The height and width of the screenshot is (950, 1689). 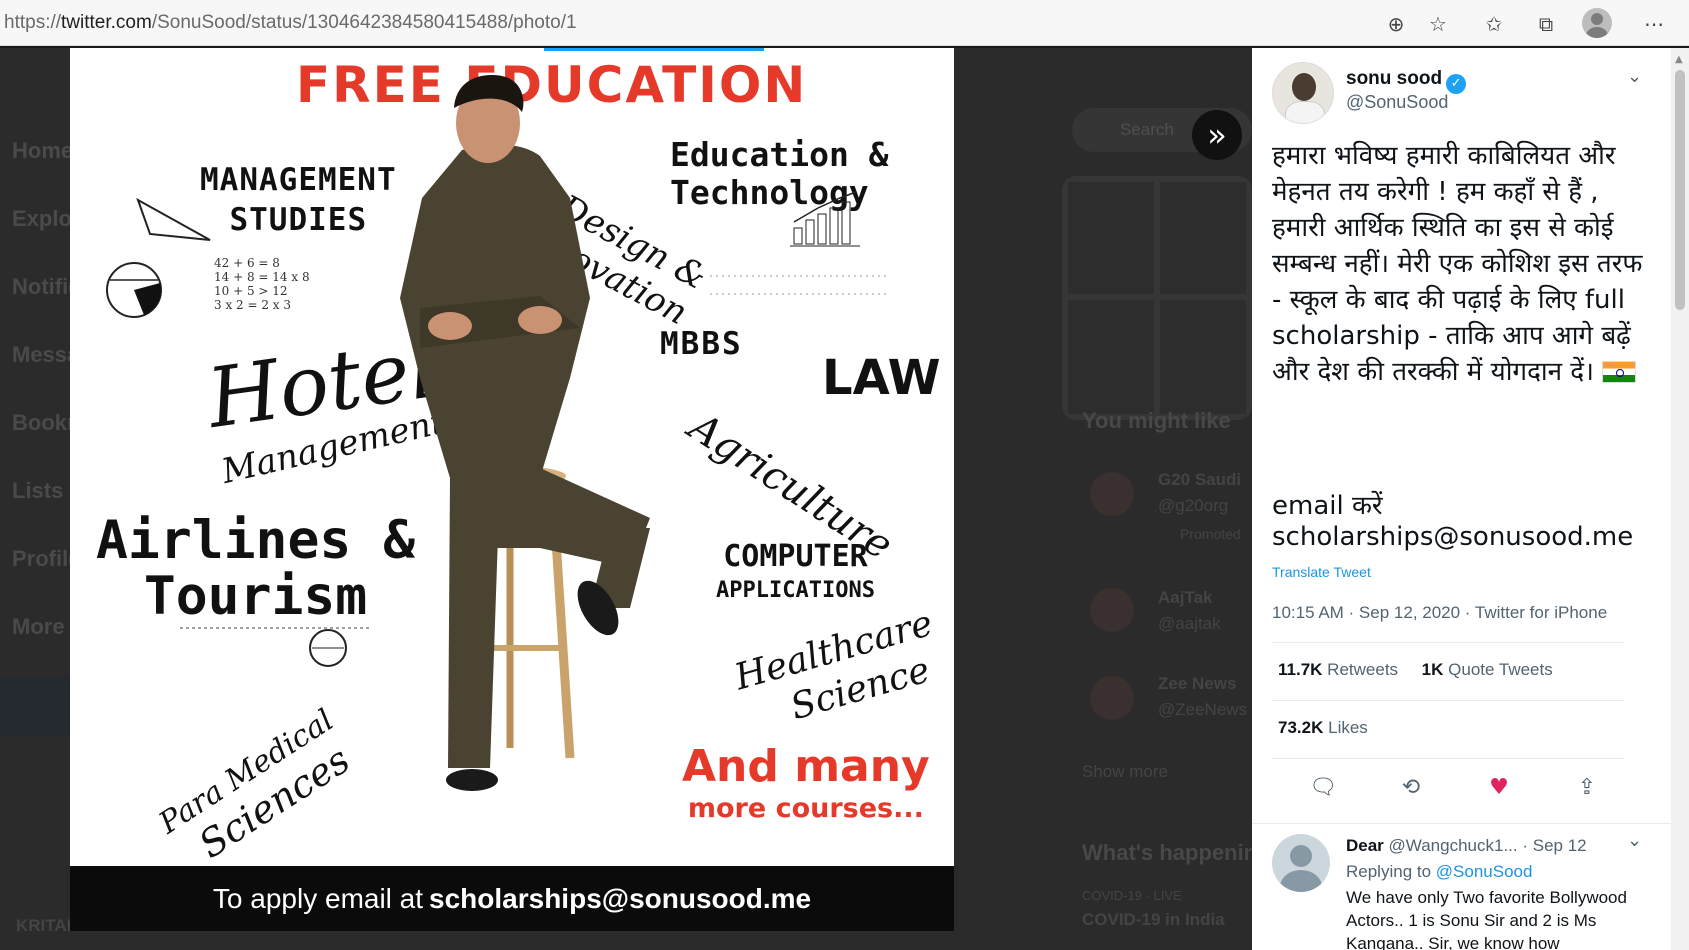 I want to click on url-scheme: https://, so click(x=33, y=22).